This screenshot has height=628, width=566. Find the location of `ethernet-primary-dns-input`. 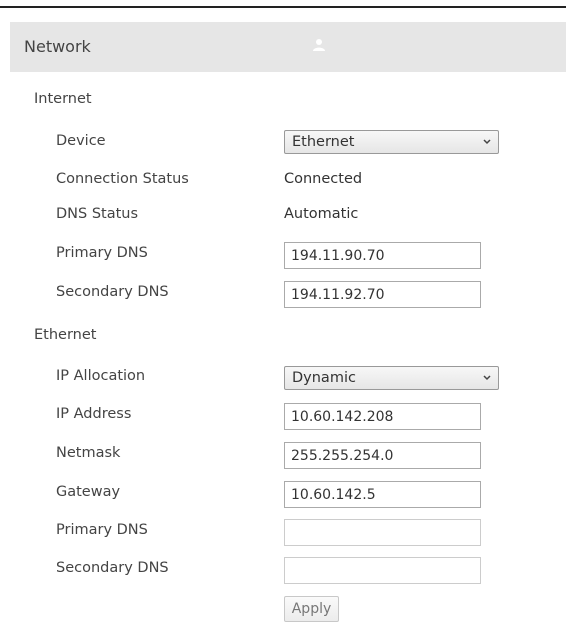

ethernet-primary-dns-input is located at coordinates (382, 532).